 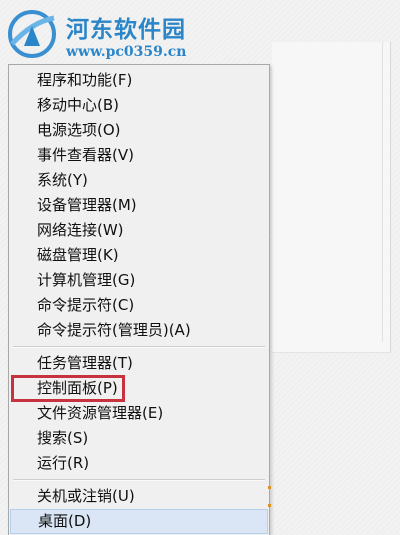 What do you see at coordinates (139, 388) in the screenshot?
I see `menu-item: 控制面板(P)` at bounding box center [139, 388].